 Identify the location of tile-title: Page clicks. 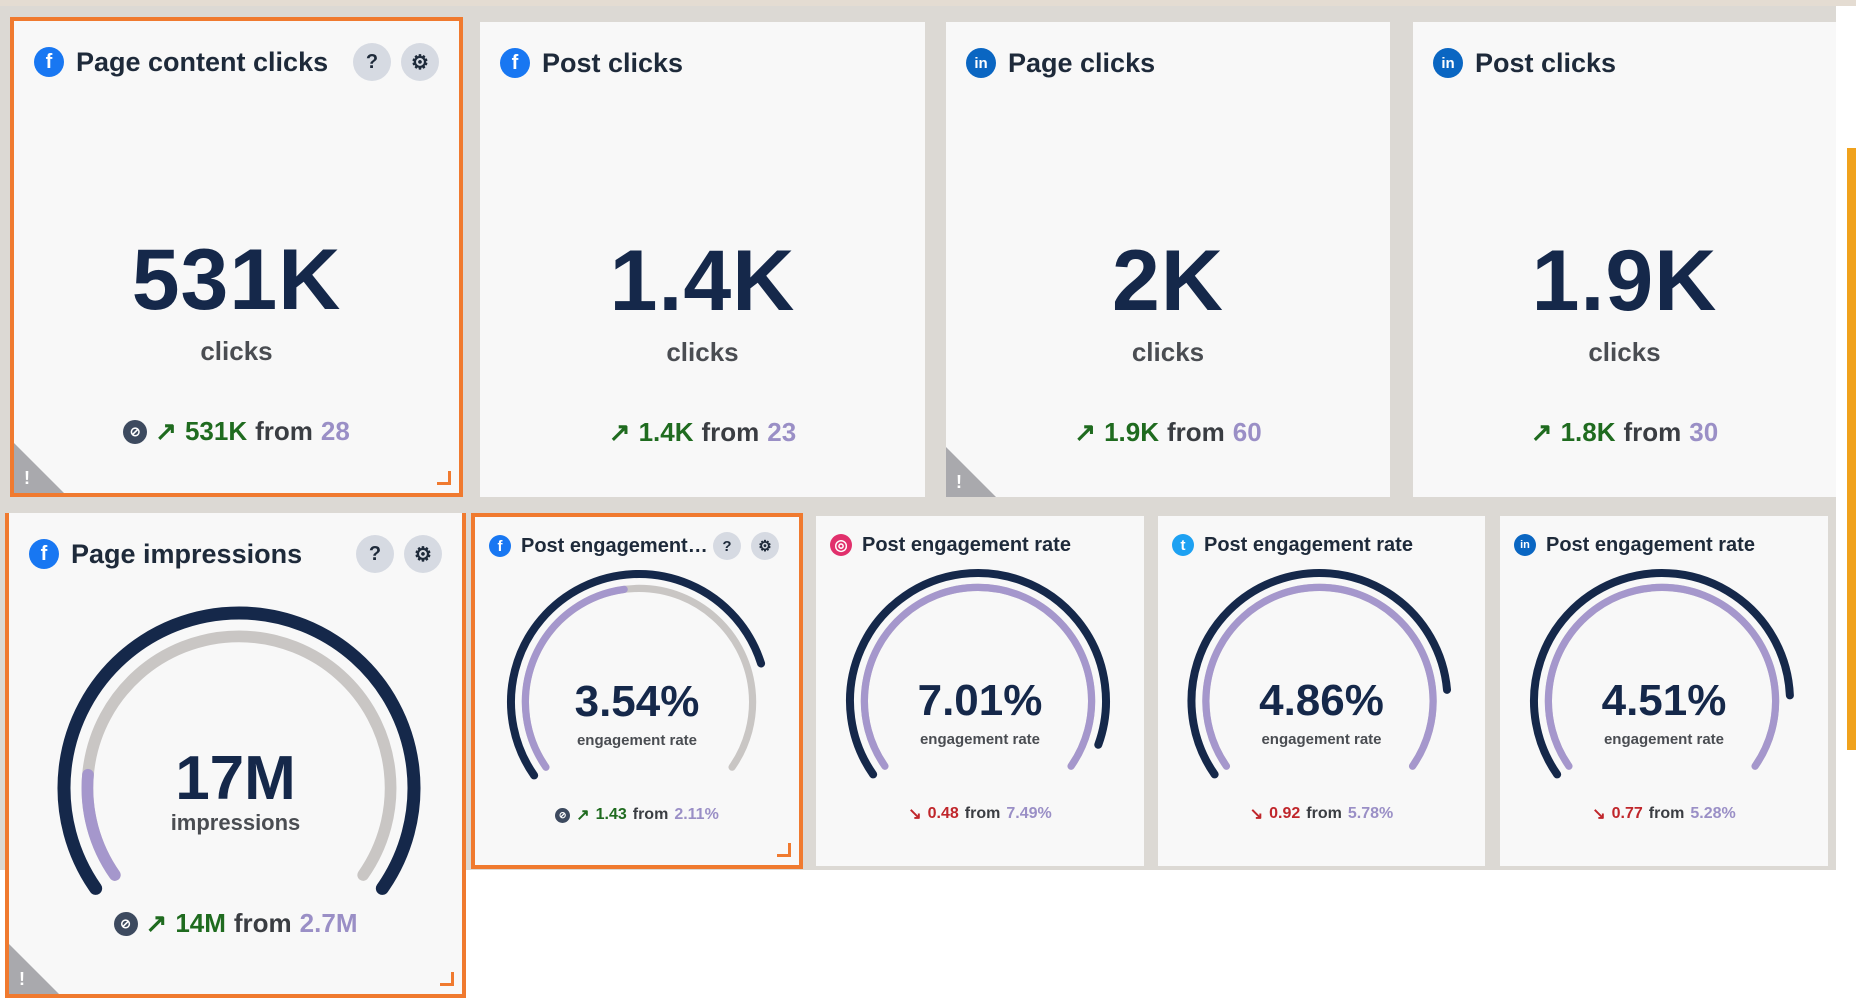
(1082, 62).